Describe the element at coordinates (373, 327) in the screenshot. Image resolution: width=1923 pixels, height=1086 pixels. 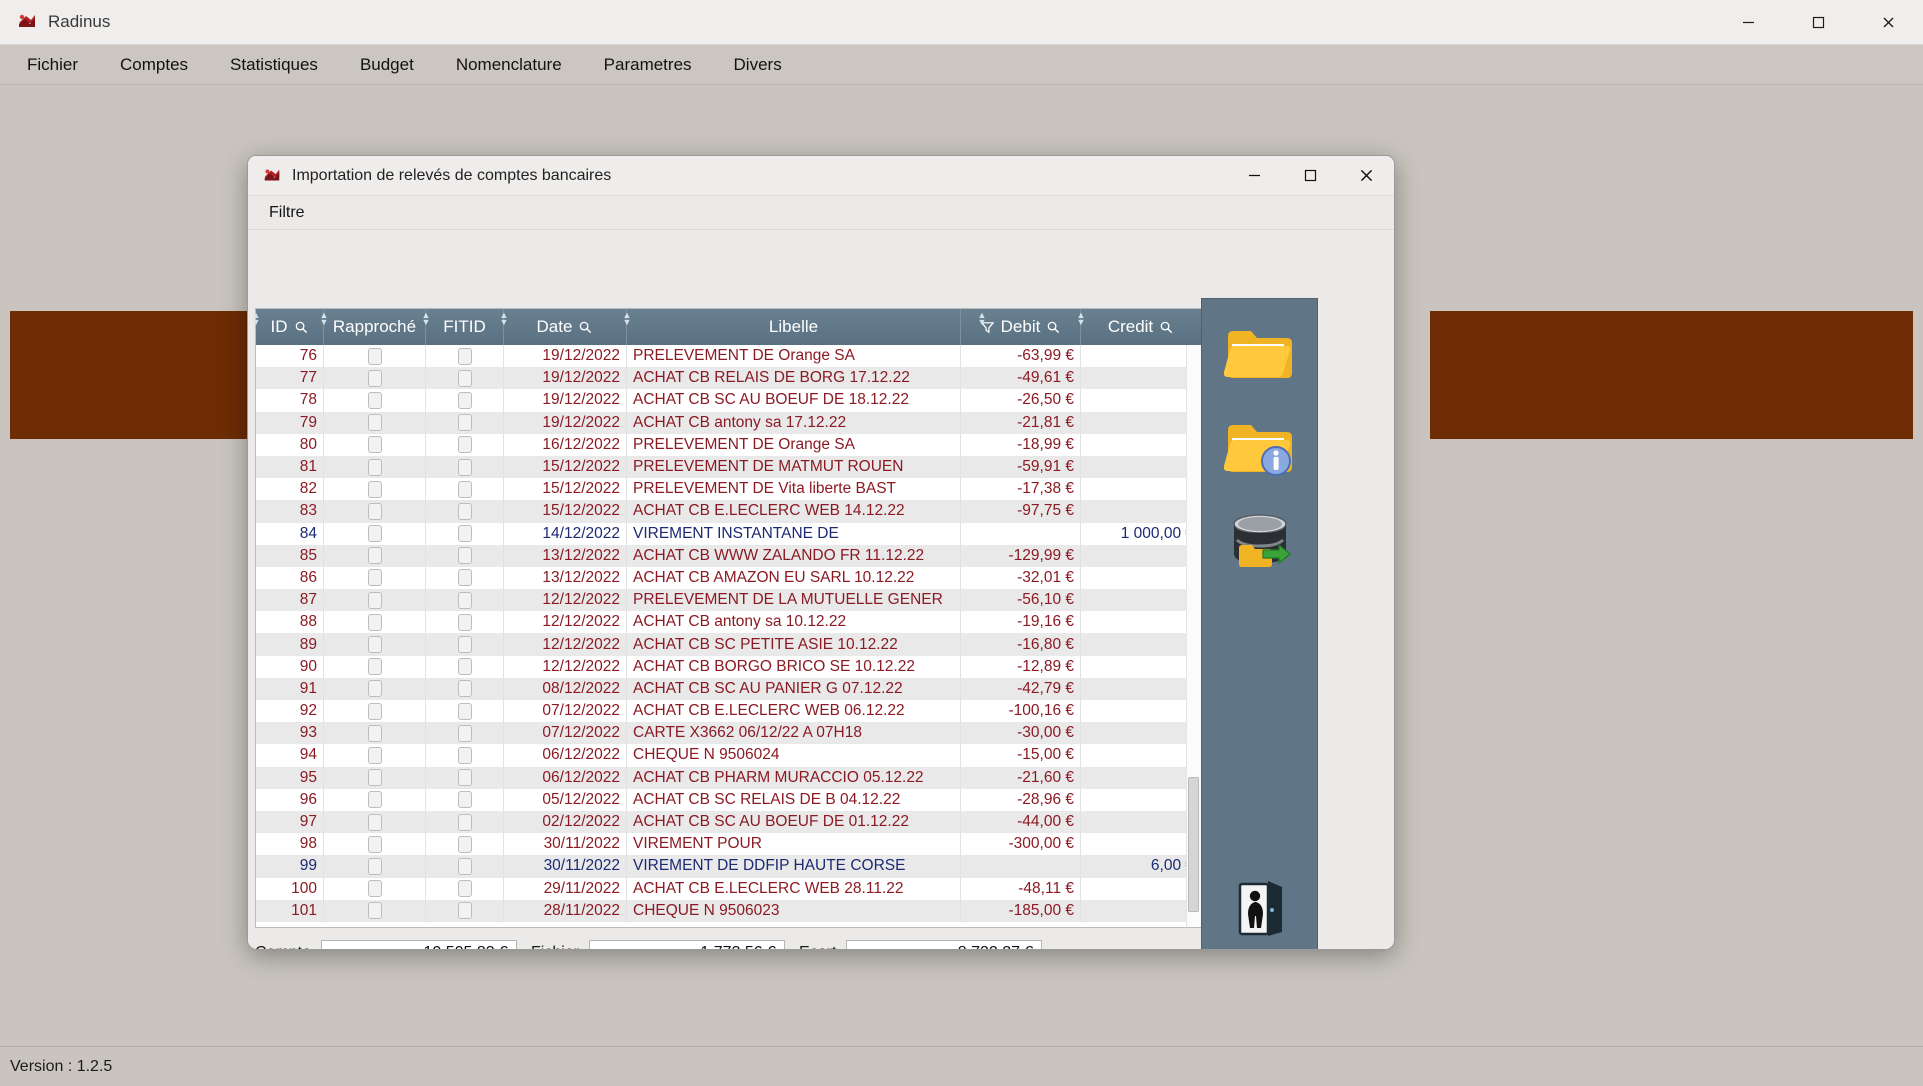
I see `grid-header-rapproche: ▲ ▼ Rapproché` at that location.